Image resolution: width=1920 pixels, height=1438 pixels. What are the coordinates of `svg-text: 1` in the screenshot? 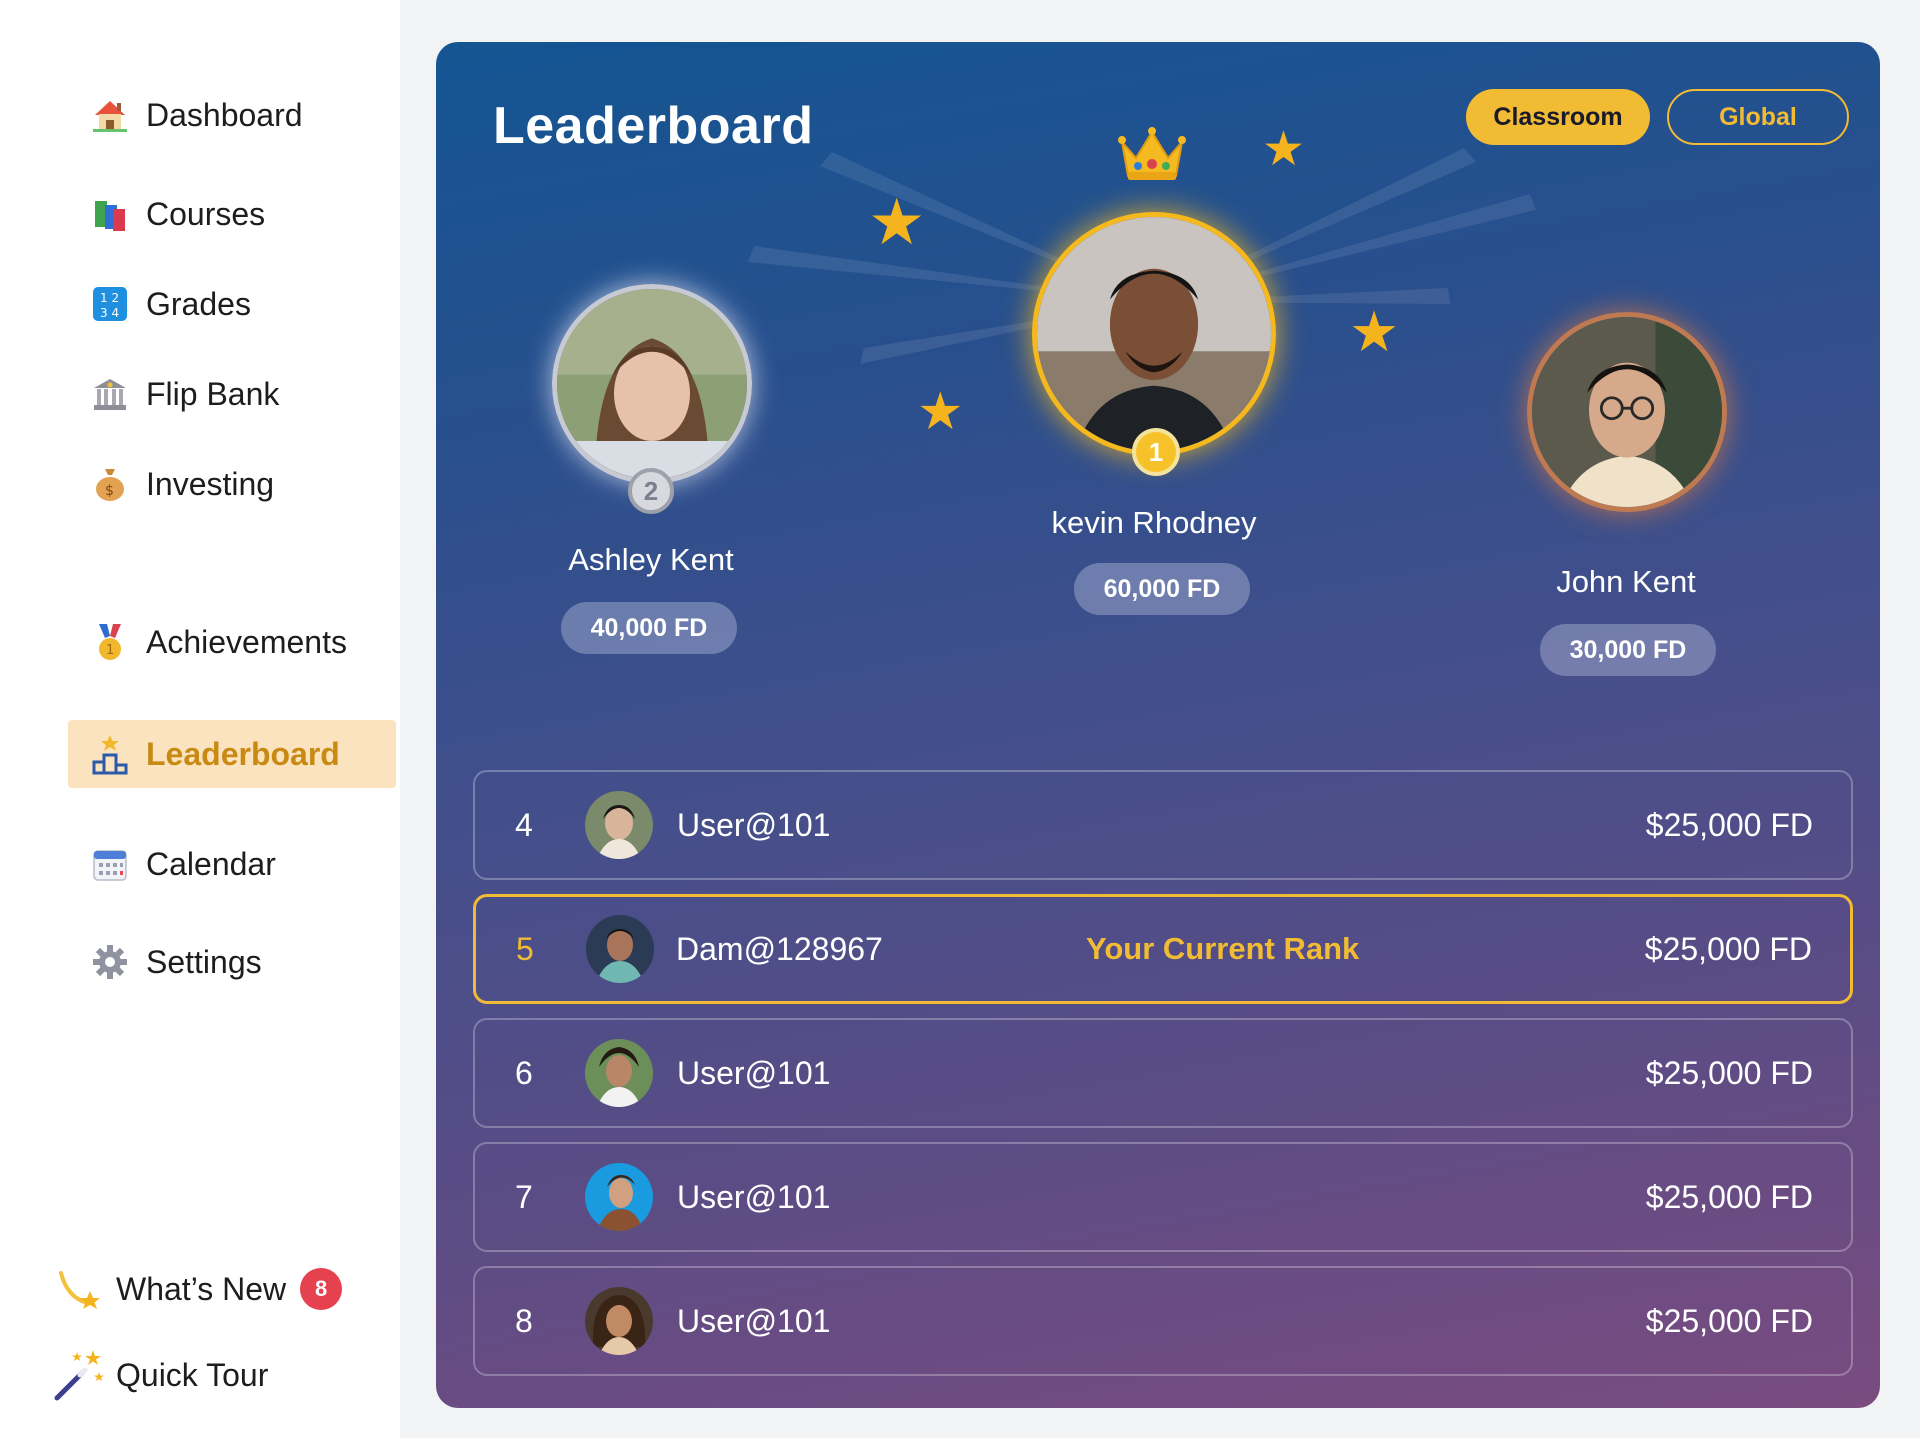 It's located at (110, 650).